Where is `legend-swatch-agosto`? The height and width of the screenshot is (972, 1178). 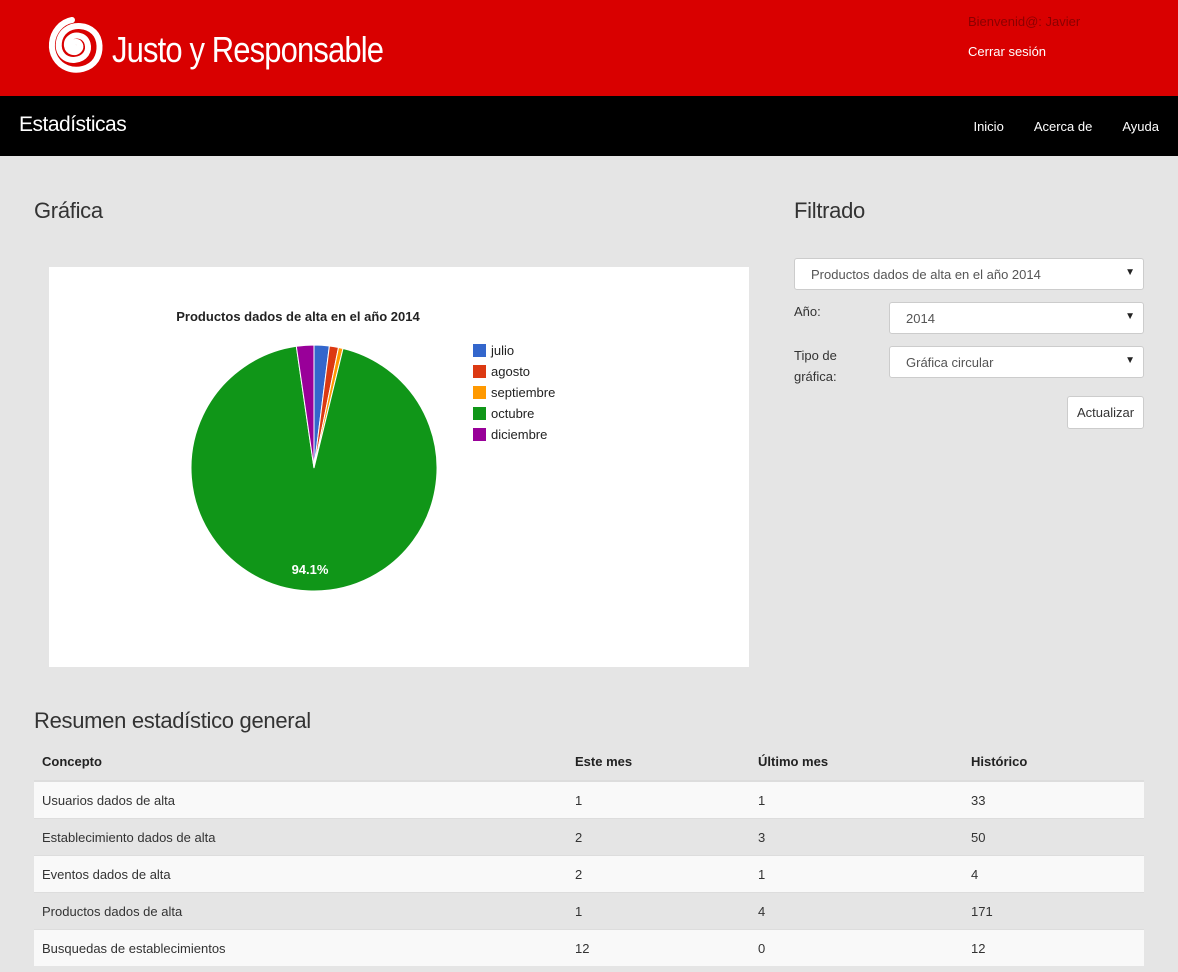 legend-swatch-agosto is located at coordinates (479, 371).